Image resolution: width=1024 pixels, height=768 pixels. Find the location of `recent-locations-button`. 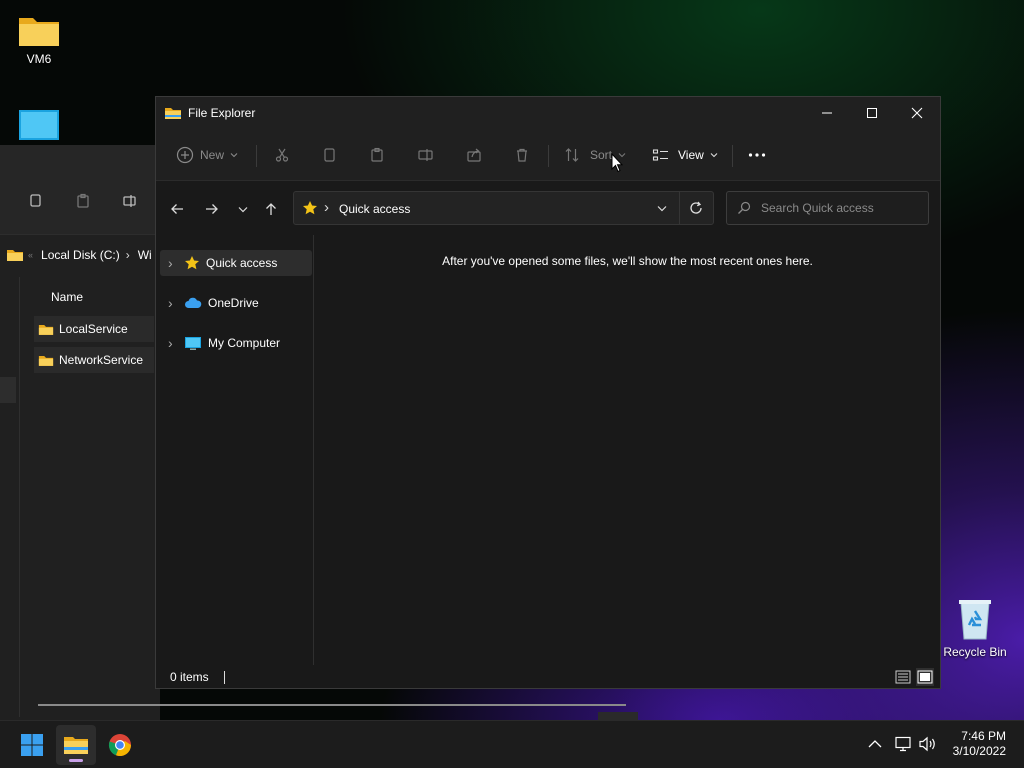

recent-locations-button is located at coordinates (243, 209).